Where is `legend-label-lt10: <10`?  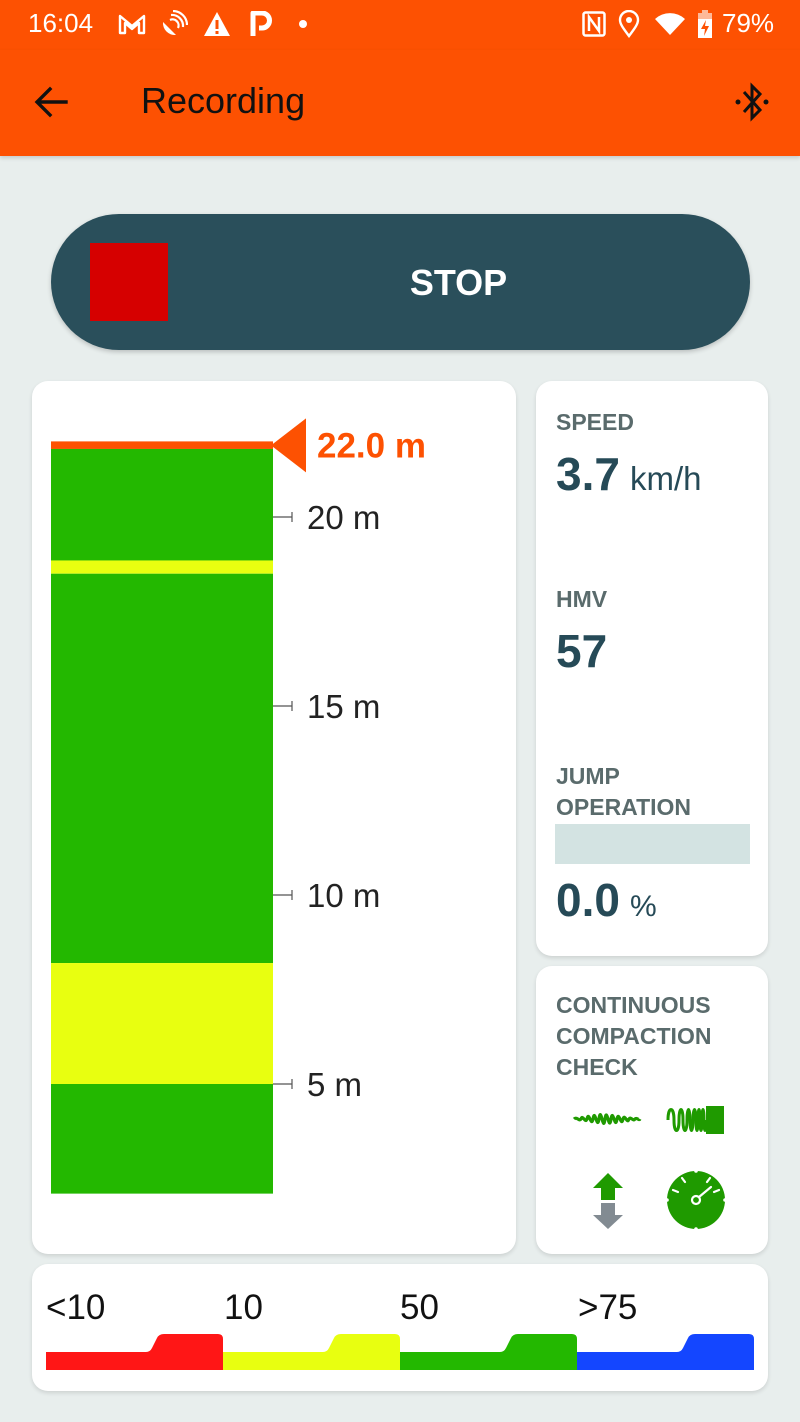 legend-label-lt10: <10 is located at coordinates (76, 1307).